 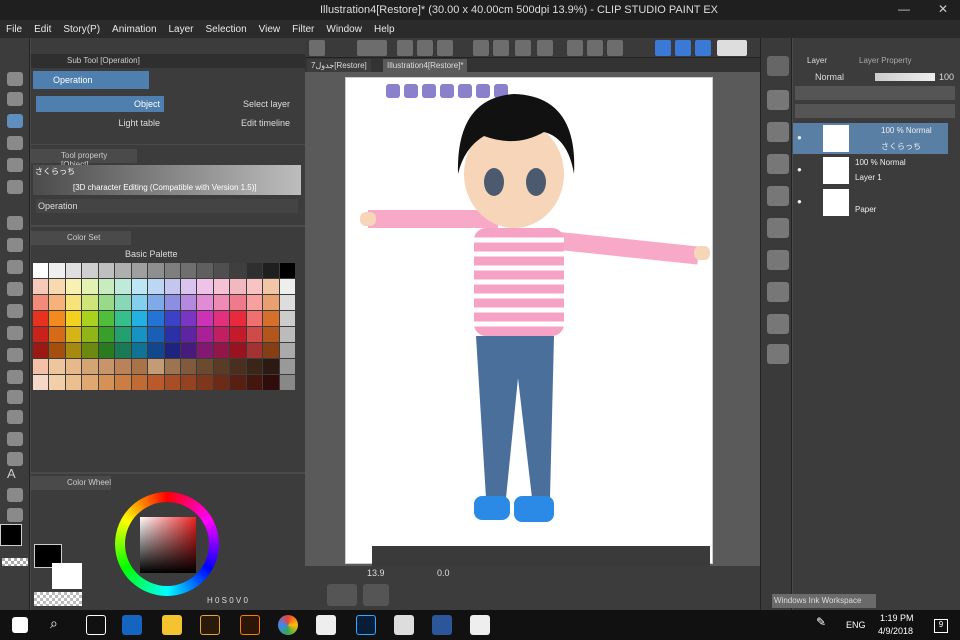 What do you see at coordinates (885, 60) in the screenshot?
I see `tab-layer-property: Layer Property` at bounding box center [885, 60].